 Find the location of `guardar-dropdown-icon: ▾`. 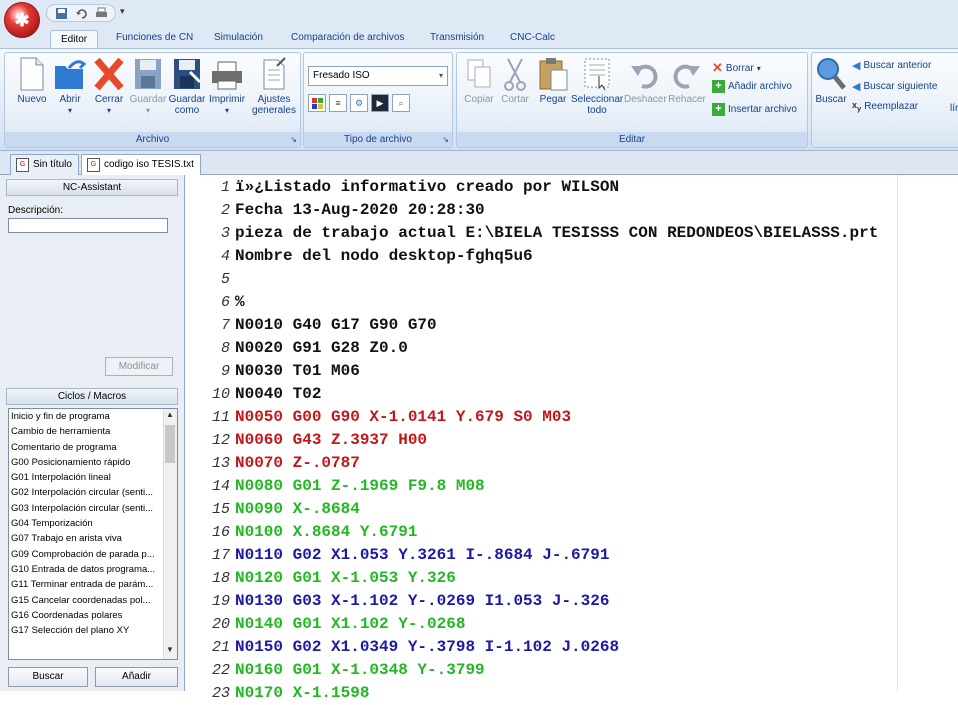

guardar-dropdown-icon: ▾ is located at coordinates (148, 110).